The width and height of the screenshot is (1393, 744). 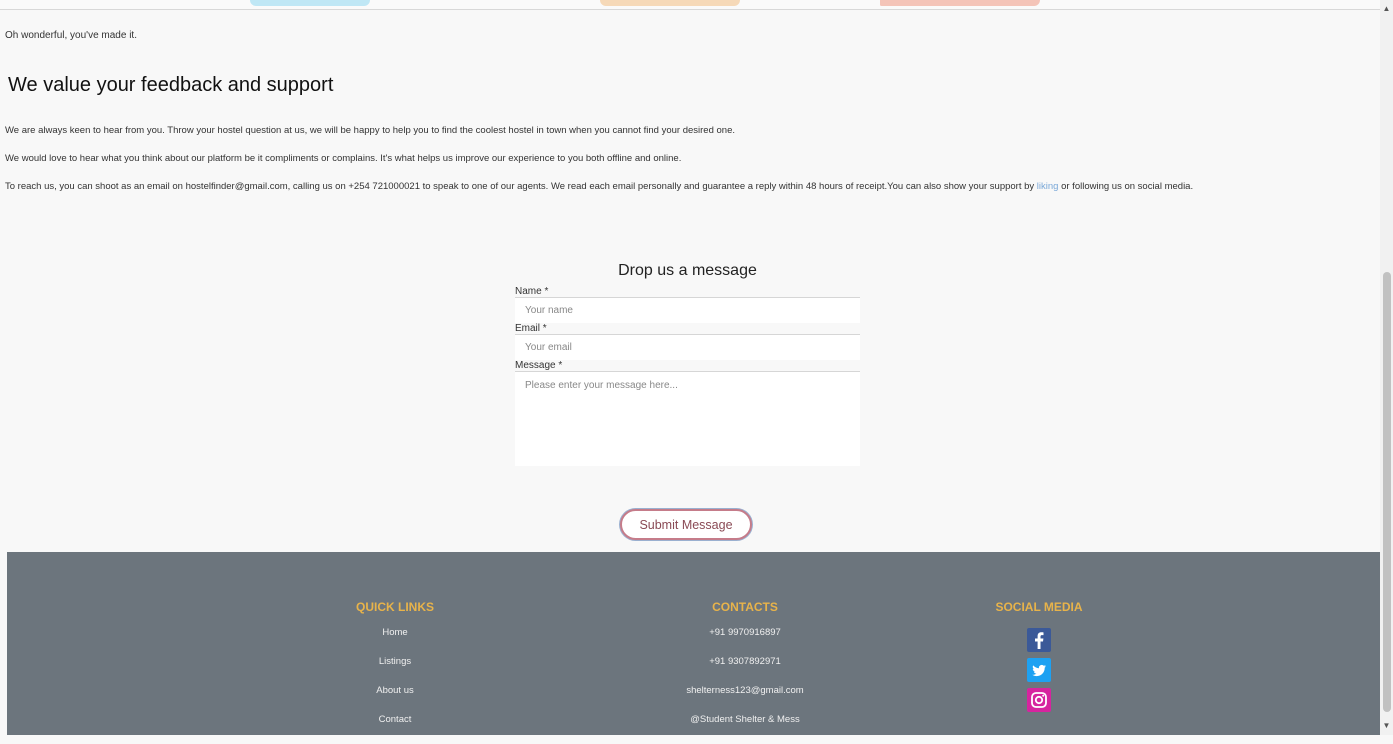 I want to click on top-banner-strip, so click(x=690, y=5).